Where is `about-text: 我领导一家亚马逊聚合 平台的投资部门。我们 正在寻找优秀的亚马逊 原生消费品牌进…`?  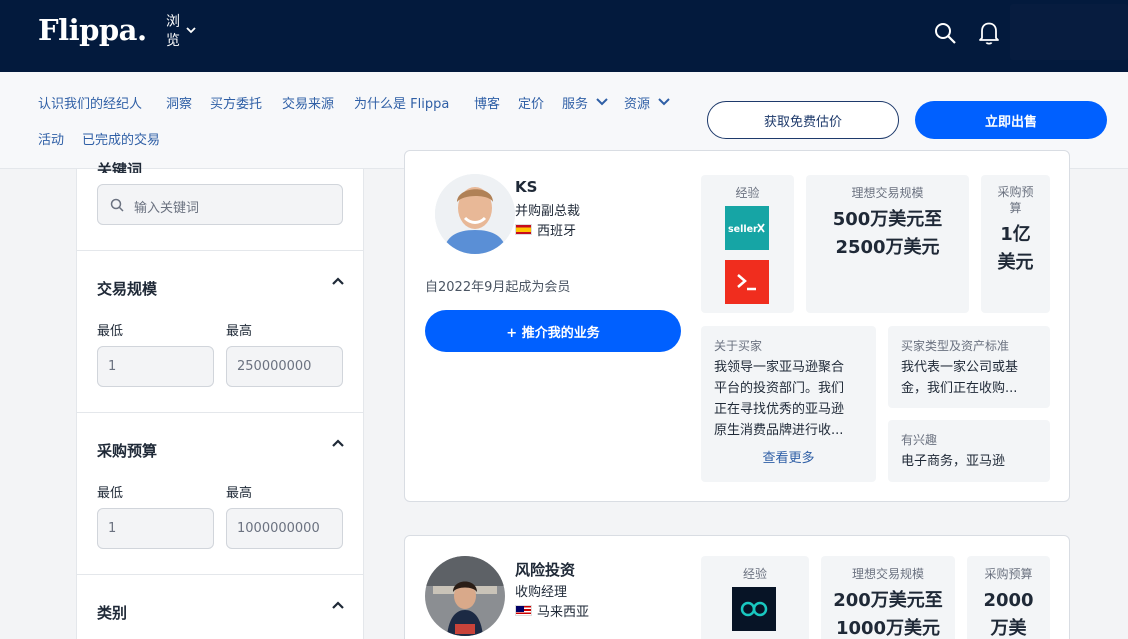
about-text: 我领导一家亚马逊聚合 平台的投资部门。我们 正在寻找优秀的亚马逊 原生消费品牌进… is located at coordinates (779, 399).